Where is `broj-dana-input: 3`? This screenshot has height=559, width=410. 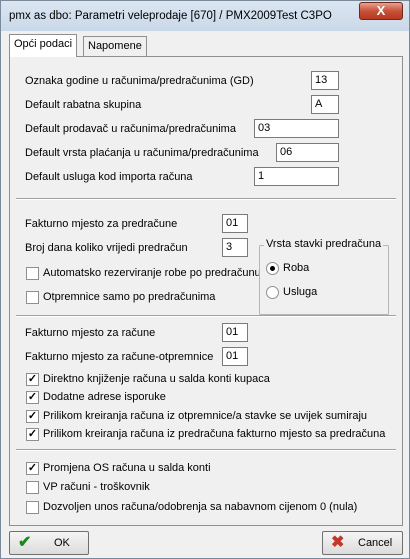 broj-dana-input: 3 is located at coordinates (235, 247).